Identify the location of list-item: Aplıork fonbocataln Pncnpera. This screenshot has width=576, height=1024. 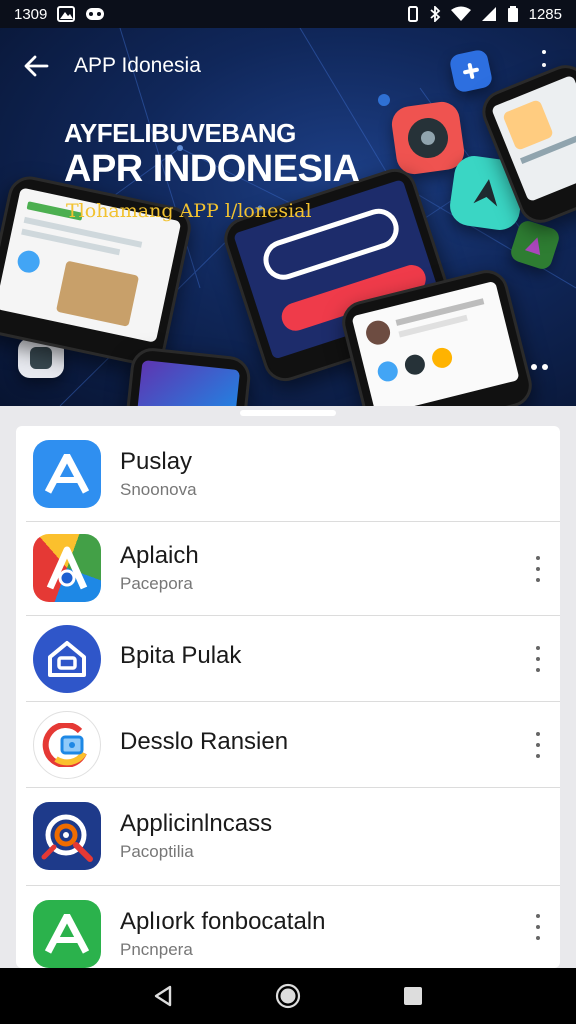
(288, 927).